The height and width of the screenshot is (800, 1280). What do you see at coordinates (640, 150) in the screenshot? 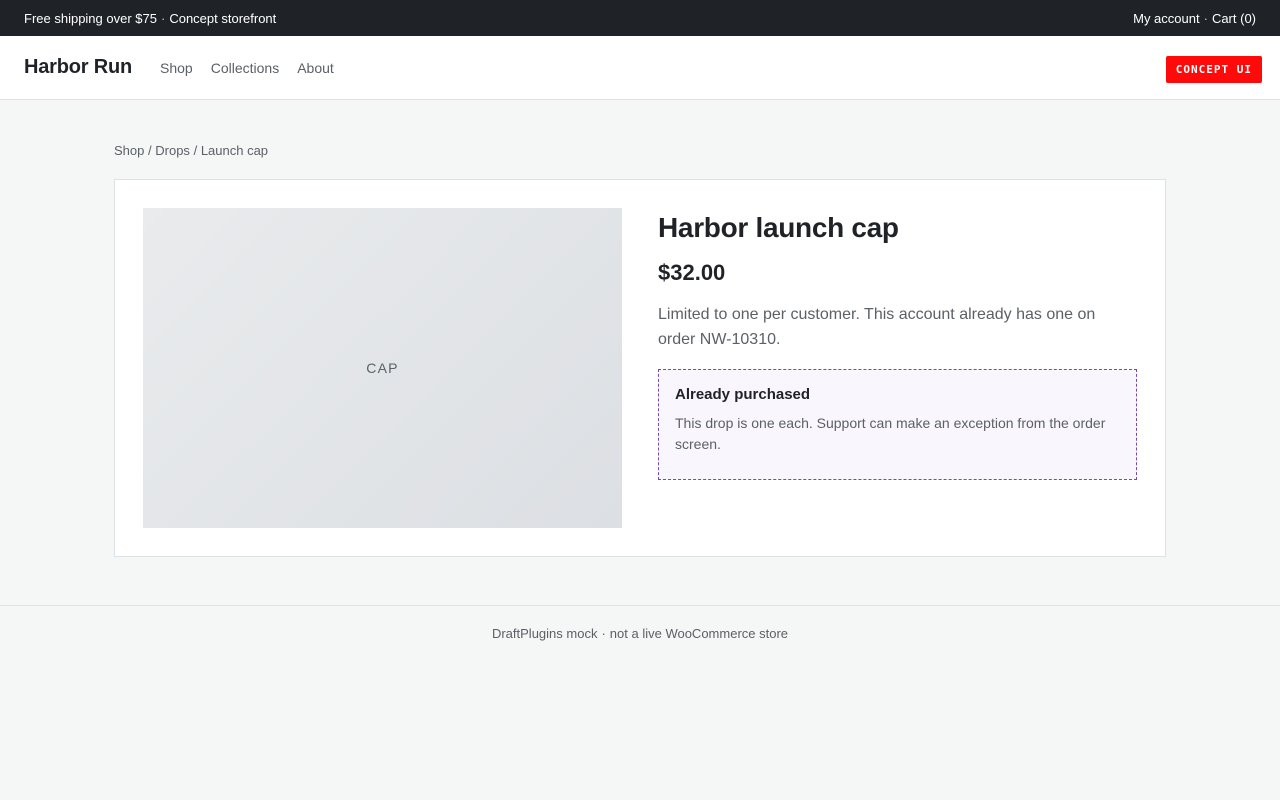
I see `breadcrumb: Shop / Drops / Launch cap` at bounding box center [640, 150].